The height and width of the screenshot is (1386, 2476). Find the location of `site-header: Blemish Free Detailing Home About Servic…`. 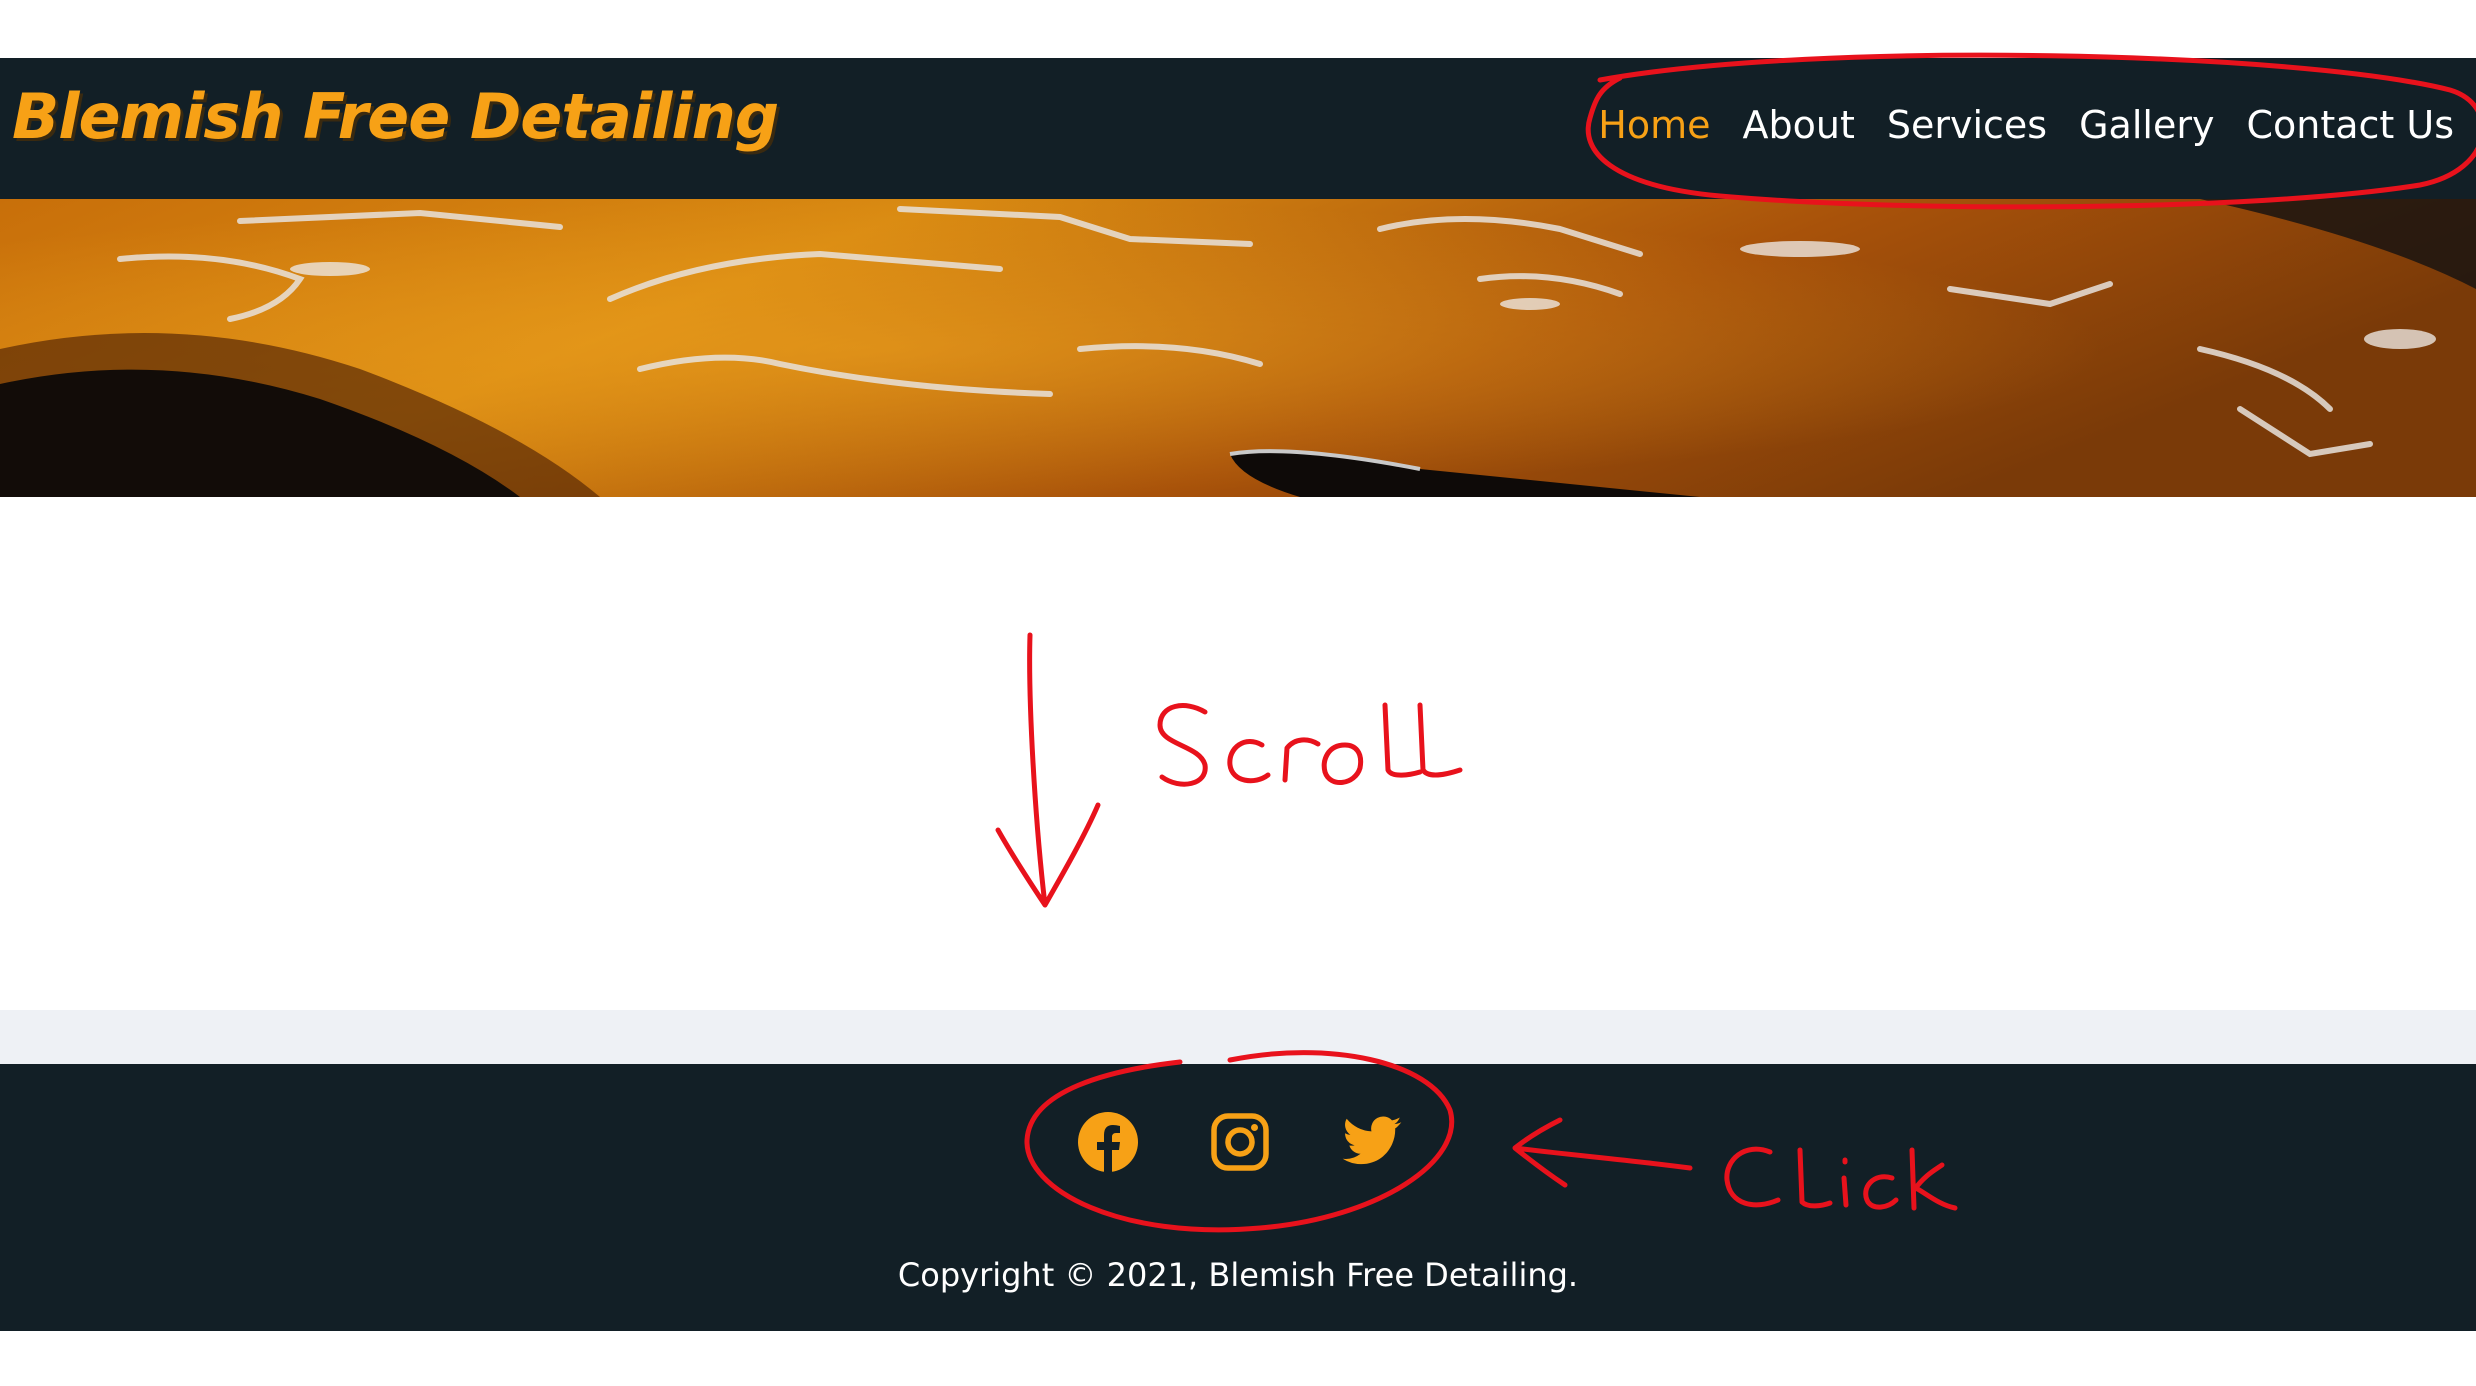

site-header: Blemish Free Detailing Home About Servic… is located at coordinates (1238, 128).